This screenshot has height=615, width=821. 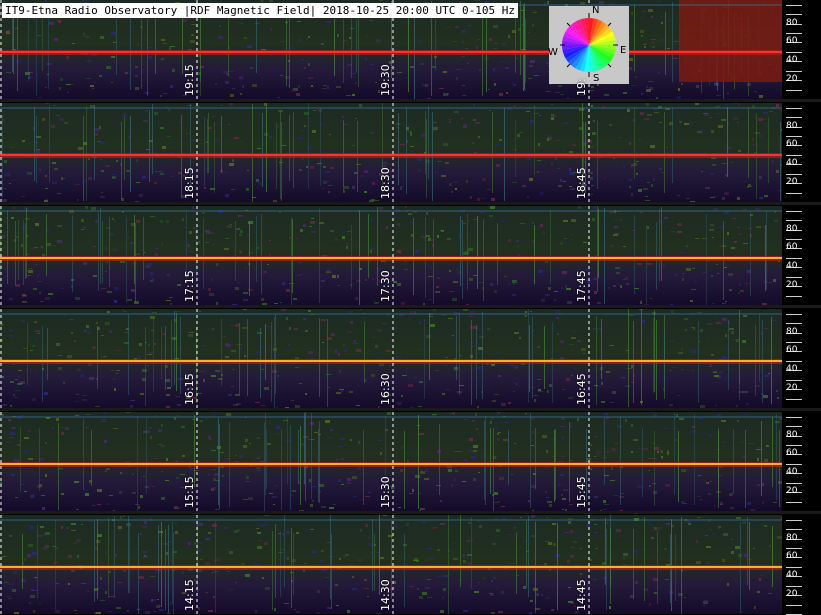 What do you see at coordinates (581, 389) in the screenshot?
I see `time-label: 16:45` at bounding box center [581, 389].